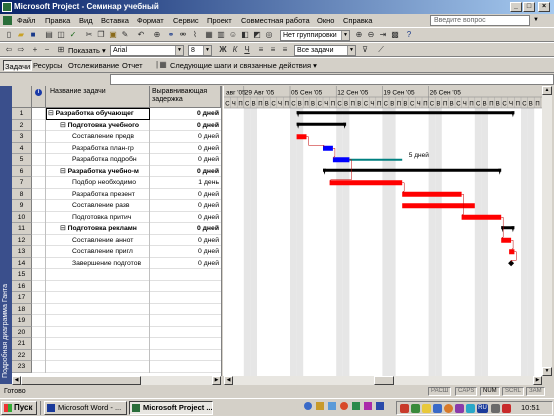  I want to click on close-button: ×, so click(544, 7).